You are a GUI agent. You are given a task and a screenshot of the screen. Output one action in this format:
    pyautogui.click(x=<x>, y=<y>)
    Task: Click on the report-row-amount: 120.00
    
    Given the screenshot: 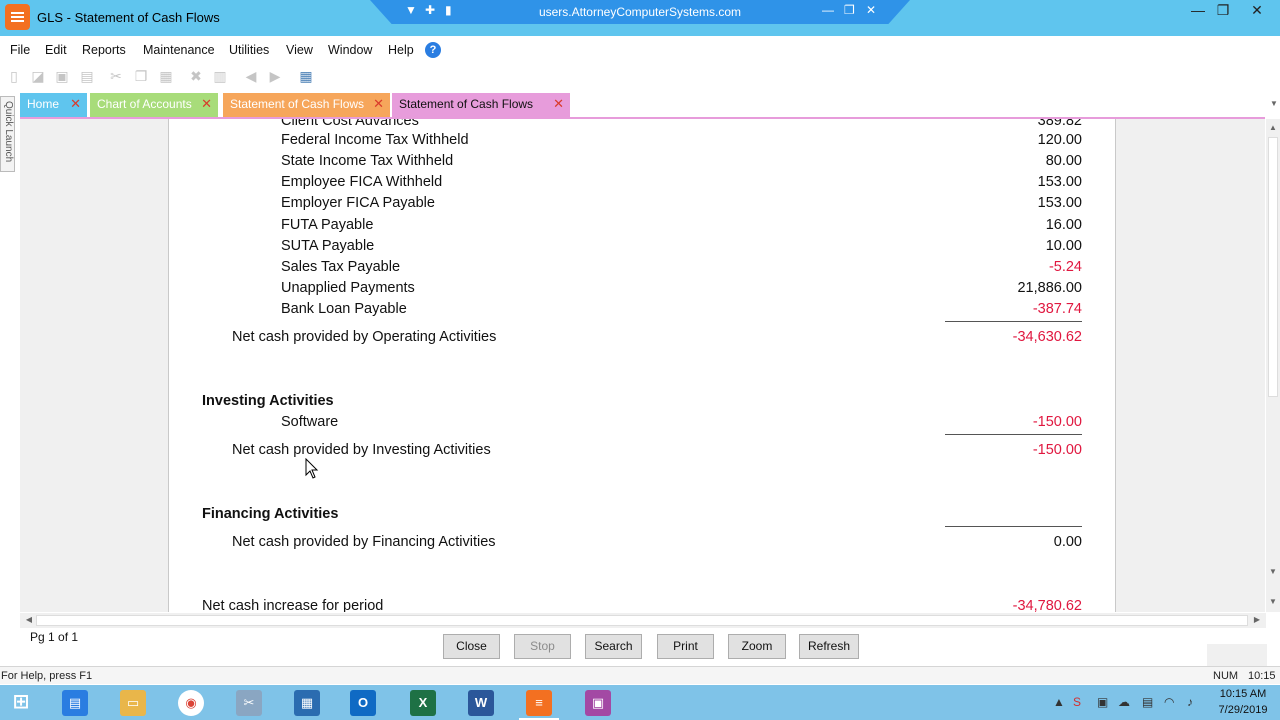 What is the action you would take?
    pyautogui.click(x=1059, y=140)
    